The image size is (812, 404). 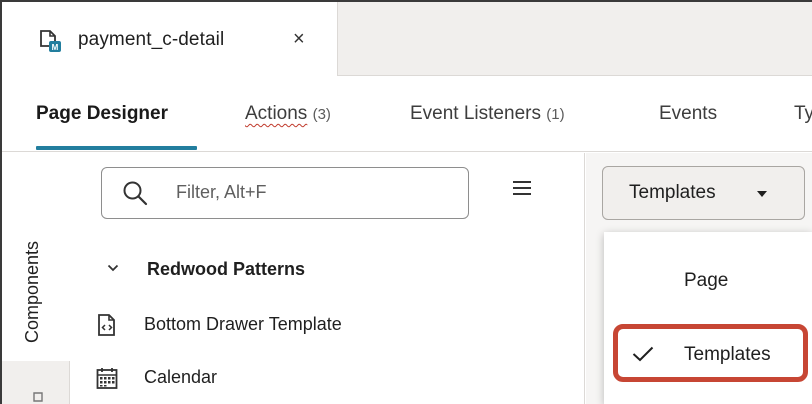 I want to click on check-icon, so click(x=643, y=354).